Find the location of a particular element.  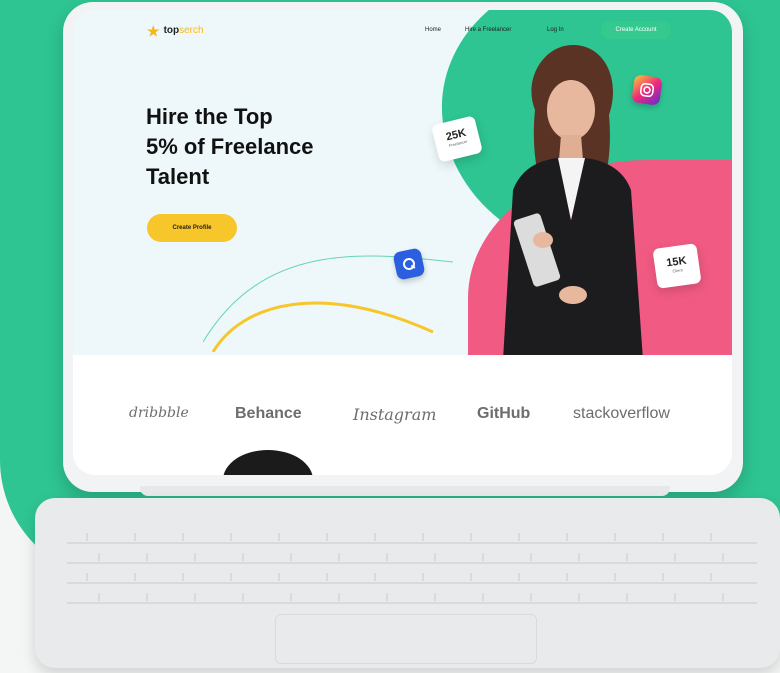

decorative-curves is located at coordinates (328, 303).